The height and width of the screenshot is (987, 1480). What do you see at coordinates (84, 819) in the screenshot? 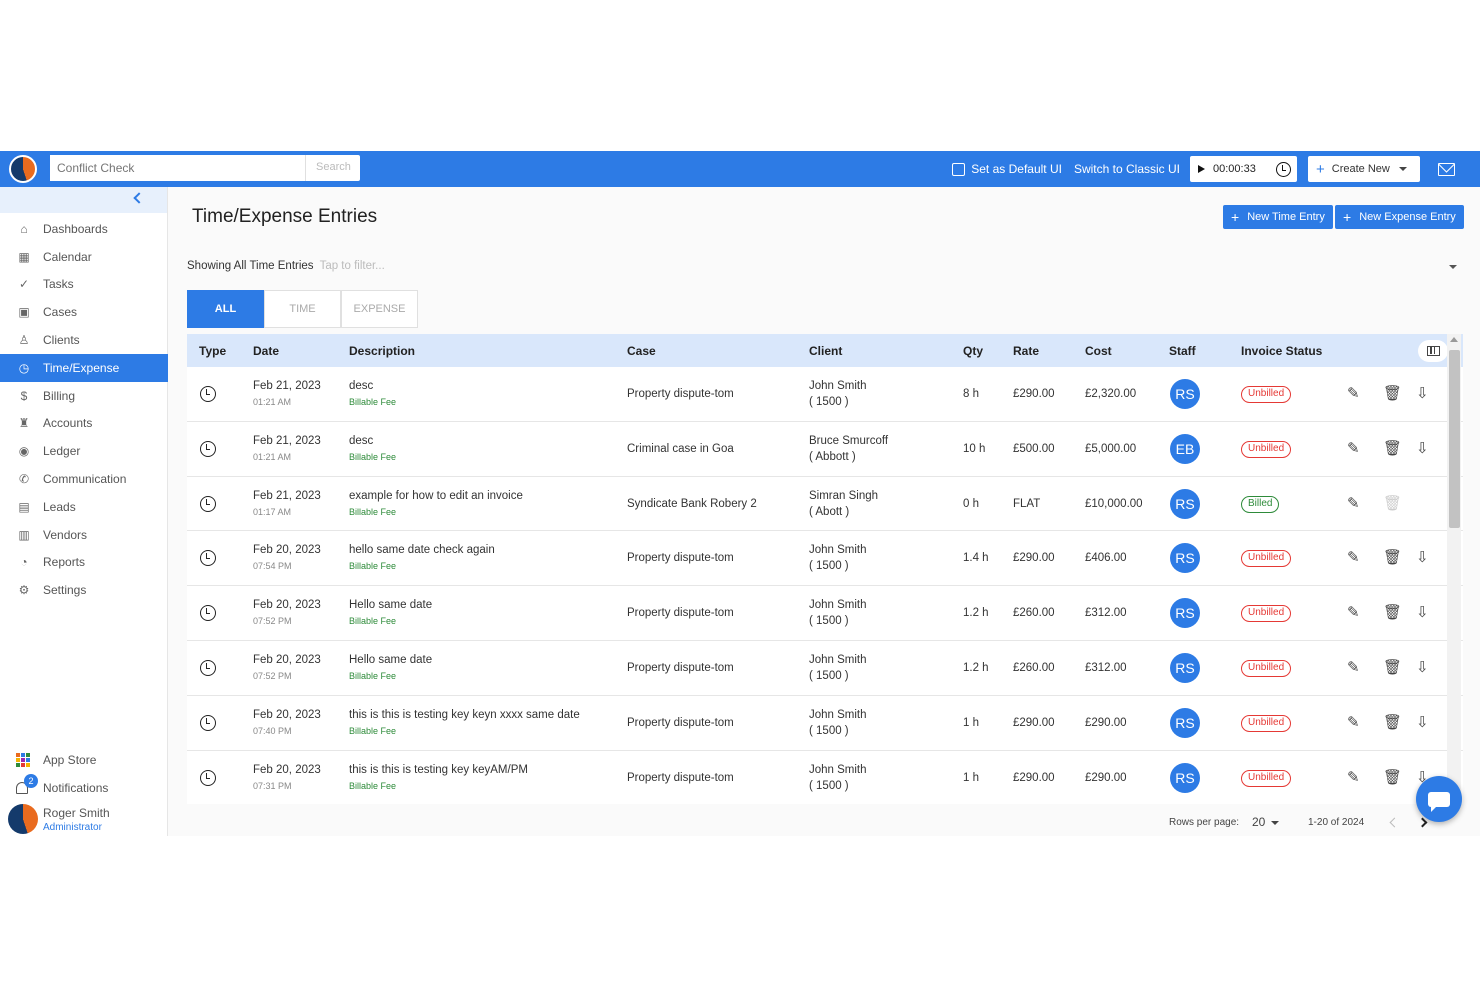
I see `user-profile: Roger Smith Administrator` at bounding box center [84, 819].